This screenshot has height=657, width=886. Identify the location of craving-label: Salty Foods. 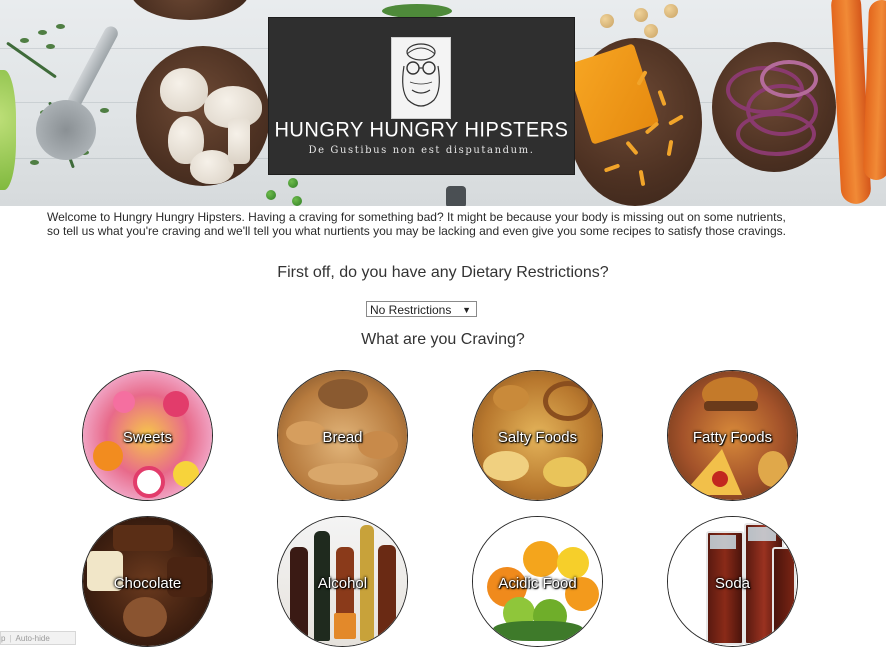
(537, 437).